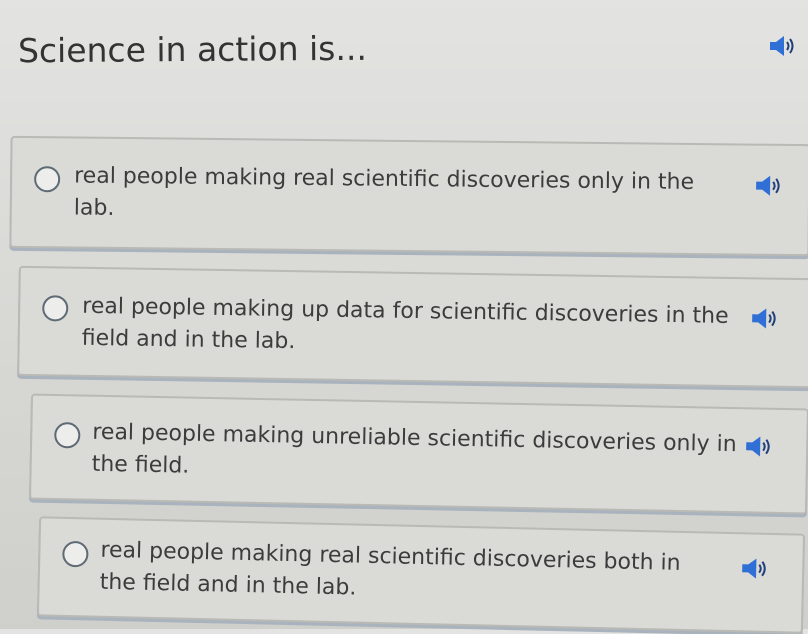 This screenshot has height=634, width=808. Describe the element at coordinates (783, 46) in the screenshot. I see `read-question-speaker-icon` at that location.